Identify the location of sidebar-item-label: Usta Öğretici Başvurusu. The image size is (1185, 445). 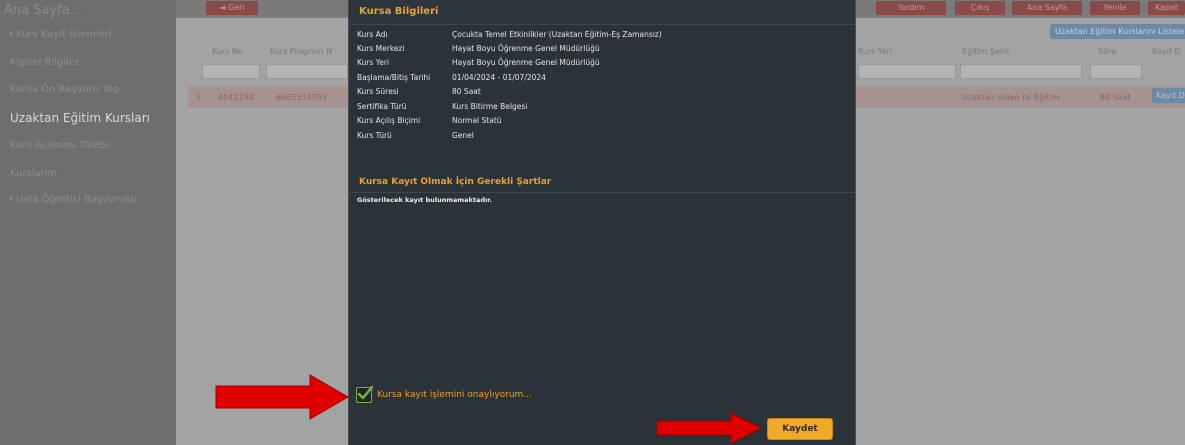
(76, 199).